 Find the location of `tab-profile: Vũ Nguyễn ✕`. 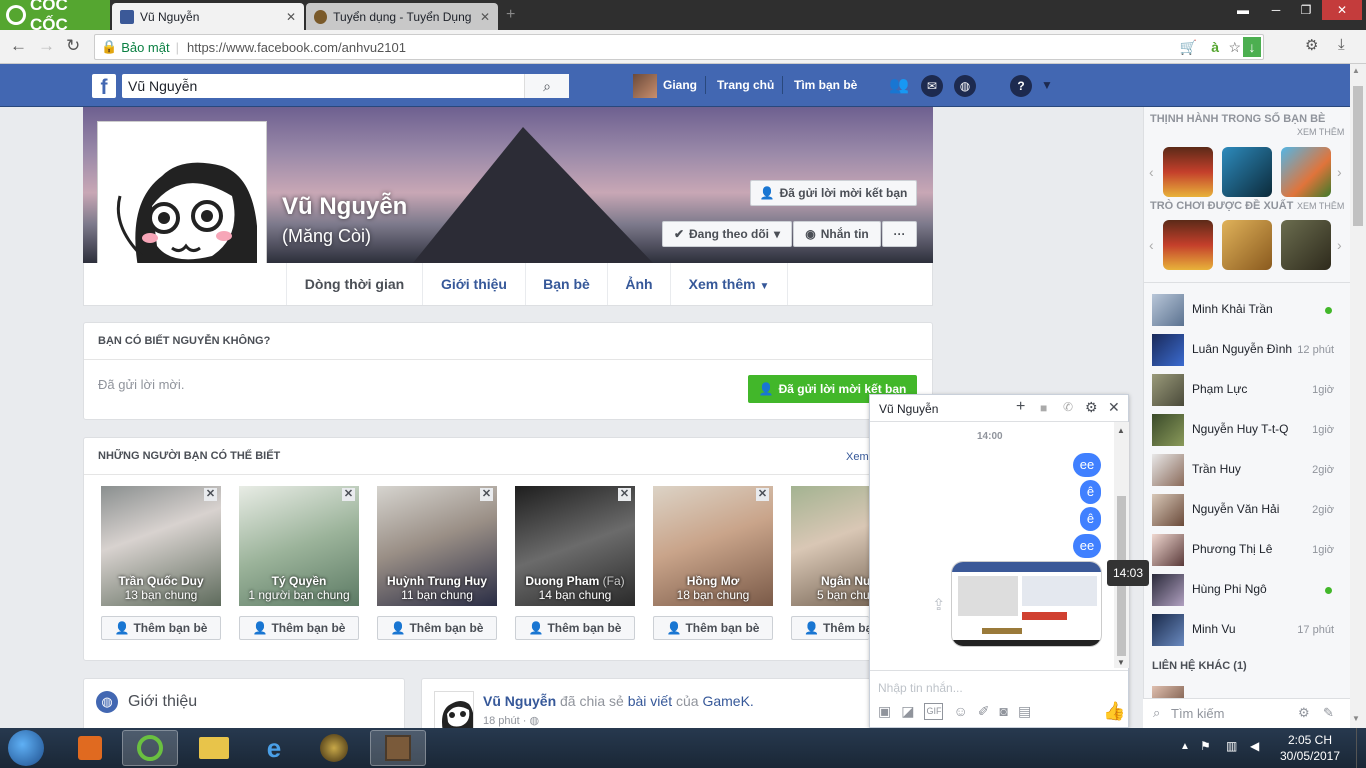

tab-profile: Vũ Nguyễn ✕ is located at coordinates (208, 16).